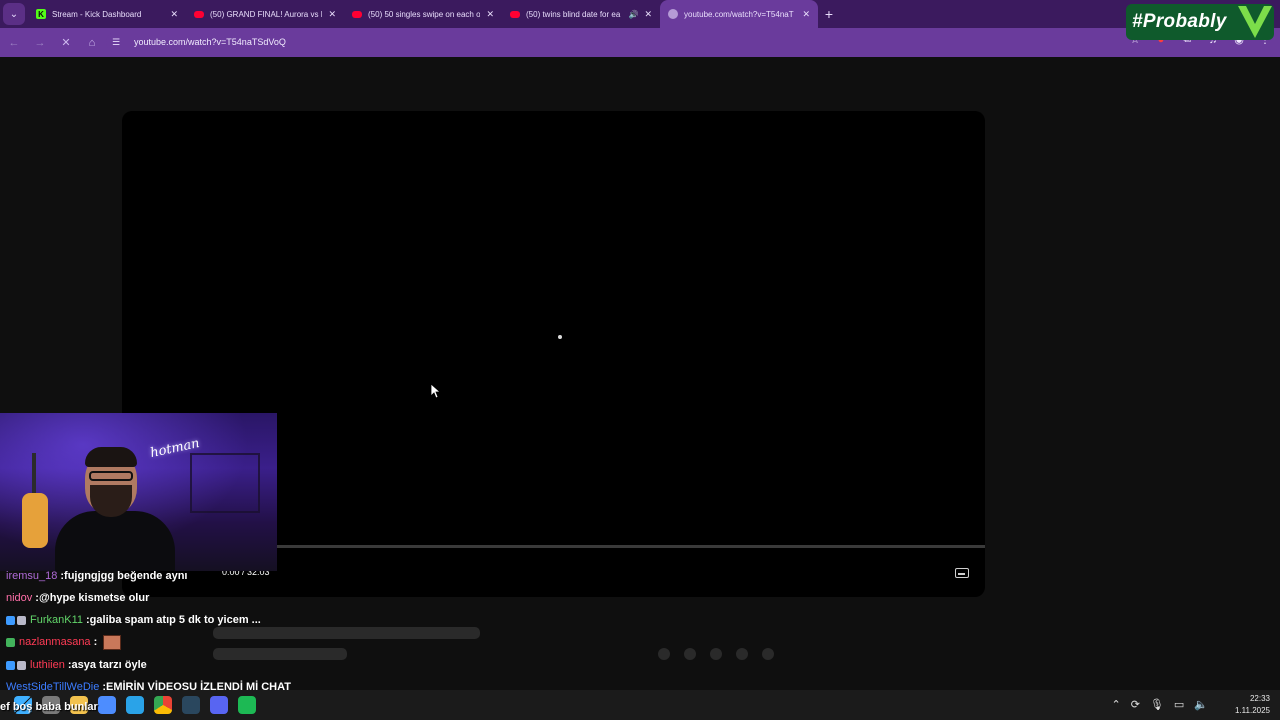  I want to click on skeleton-title-bar, so click(346, 633).